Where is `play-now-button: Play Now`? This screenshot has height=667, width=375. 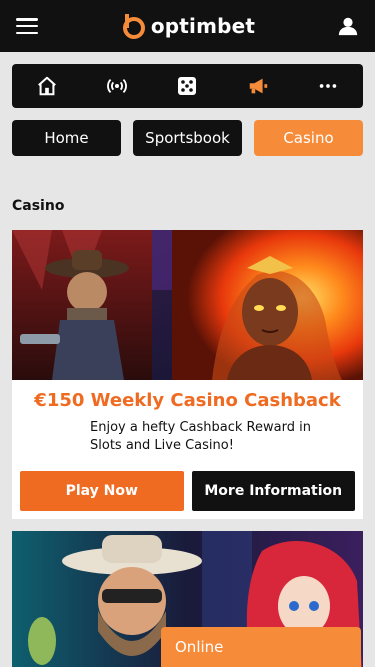 play-now-button: Play Now is located at coordinates (102, 491).